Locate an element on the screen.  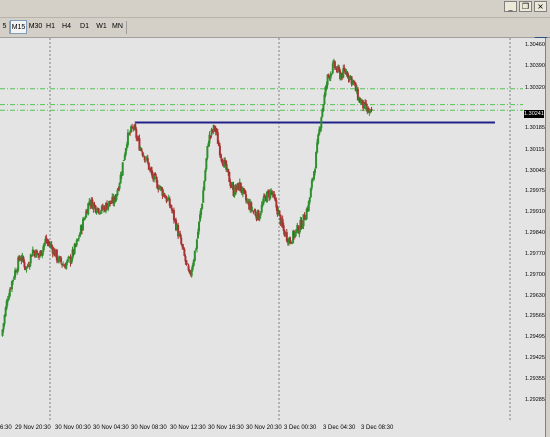
price-label: 1.29285 is located at coordinates (535, 400).